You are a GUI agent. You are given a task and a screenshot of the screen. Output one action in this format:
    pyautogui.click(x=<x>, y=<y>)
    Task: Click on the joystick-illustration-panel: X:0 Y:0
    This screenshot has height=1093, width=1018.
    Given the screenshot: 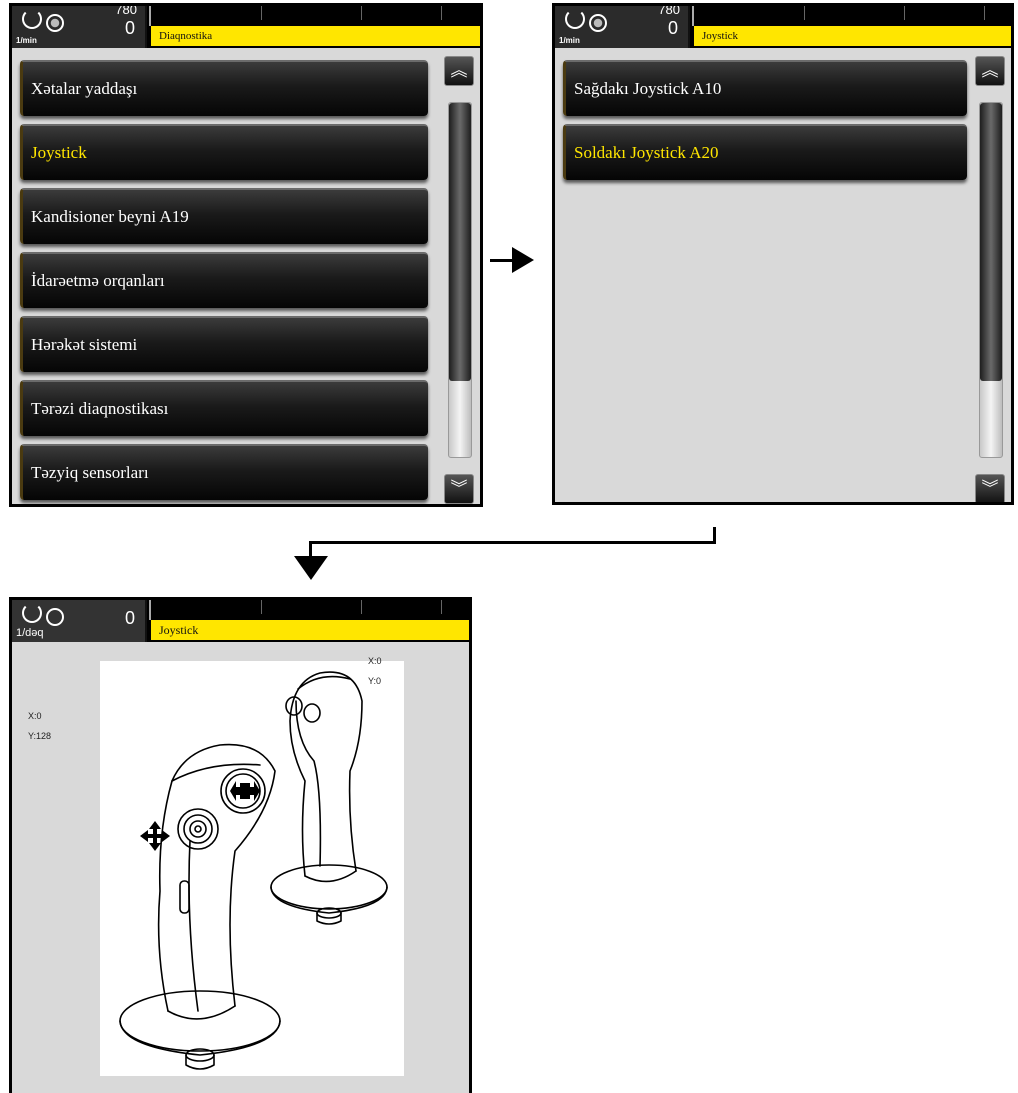 What is the action you would take?
    pyautogui.click(x=252, y=866)
    